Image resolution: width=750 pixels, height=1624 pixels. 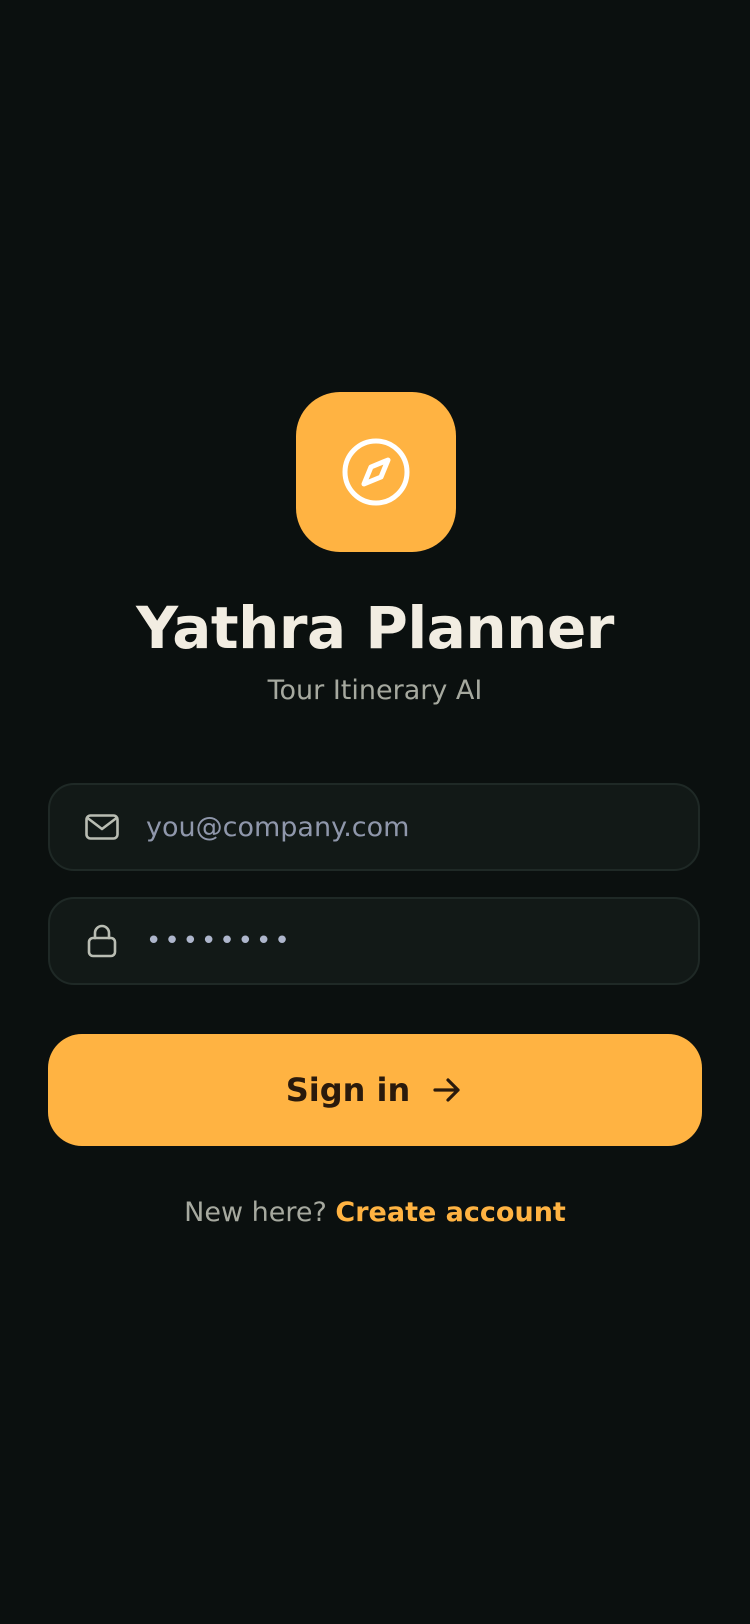 I want to click on arrow-right-icon, so click(x=447, y=1090).